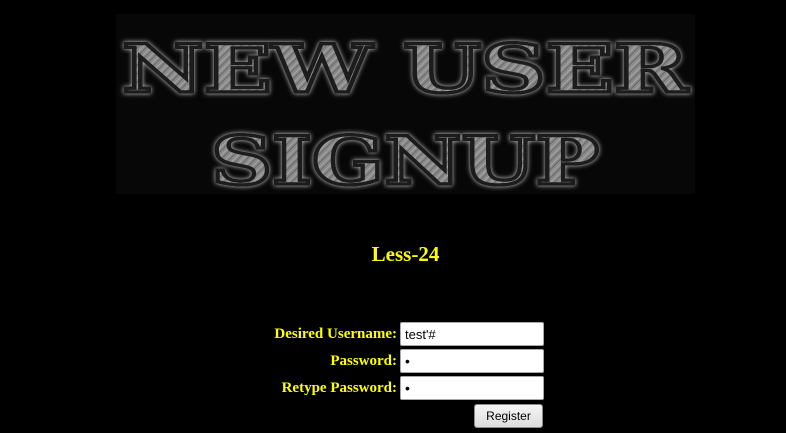 This screenshot has height=433, width=786. What do you see at coordinates (406, 69) in the screenshot?
I see `banner-line-1: NEW USER` at bounding box center [406, 69].